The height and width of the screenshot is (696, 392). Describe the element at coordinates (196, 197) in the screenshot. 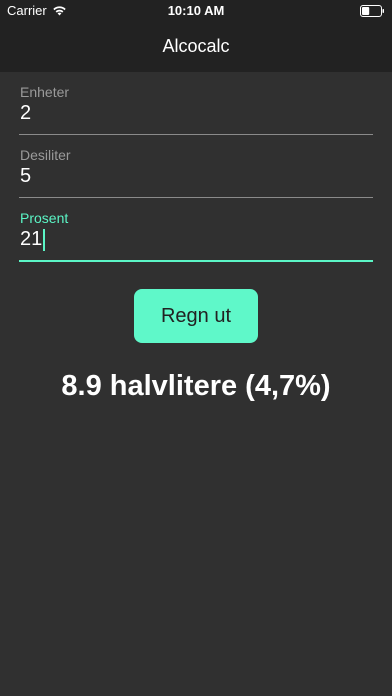

I see `deciliters-underline` at that location.